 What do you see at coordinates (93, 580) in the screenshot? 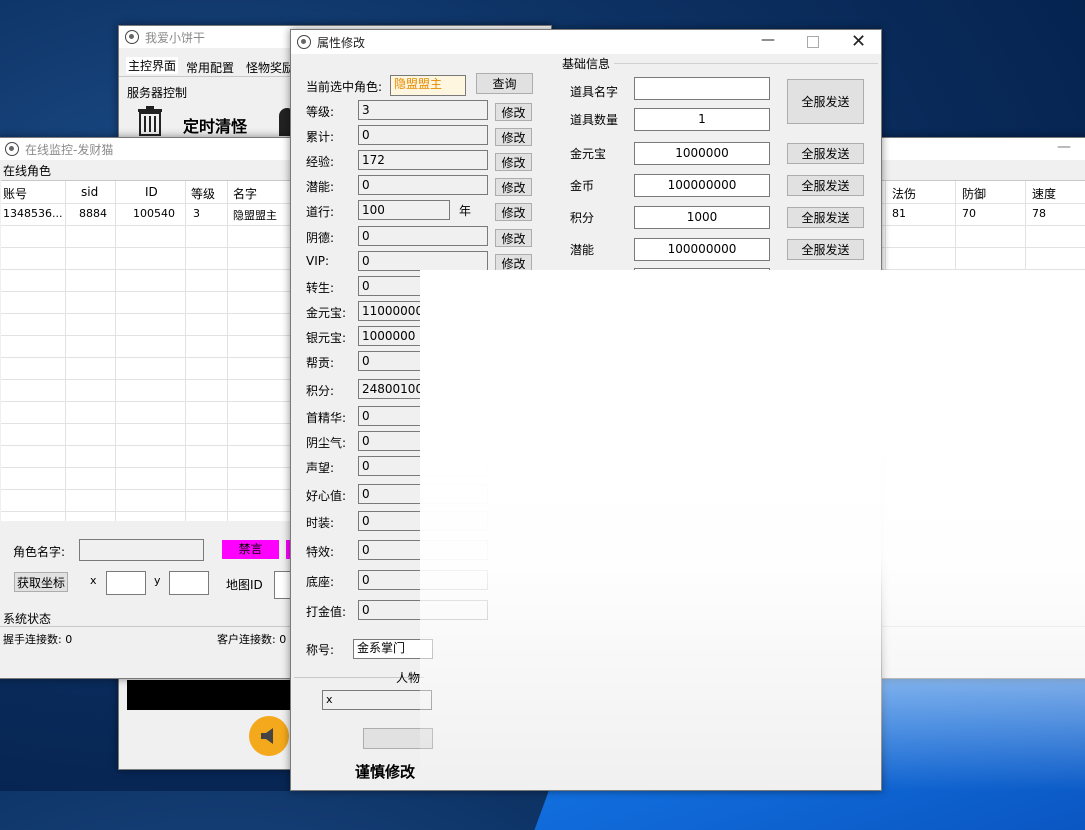
I see `x-label: x` at bounding box center [93, 580].